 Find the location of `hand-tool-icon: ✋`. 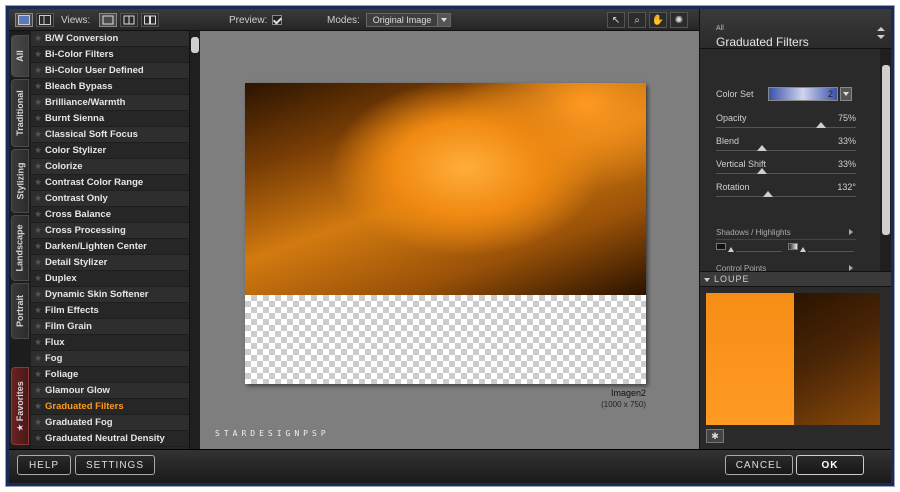

hand-tool-icon: ✋ is located at coordinates (658, 20).